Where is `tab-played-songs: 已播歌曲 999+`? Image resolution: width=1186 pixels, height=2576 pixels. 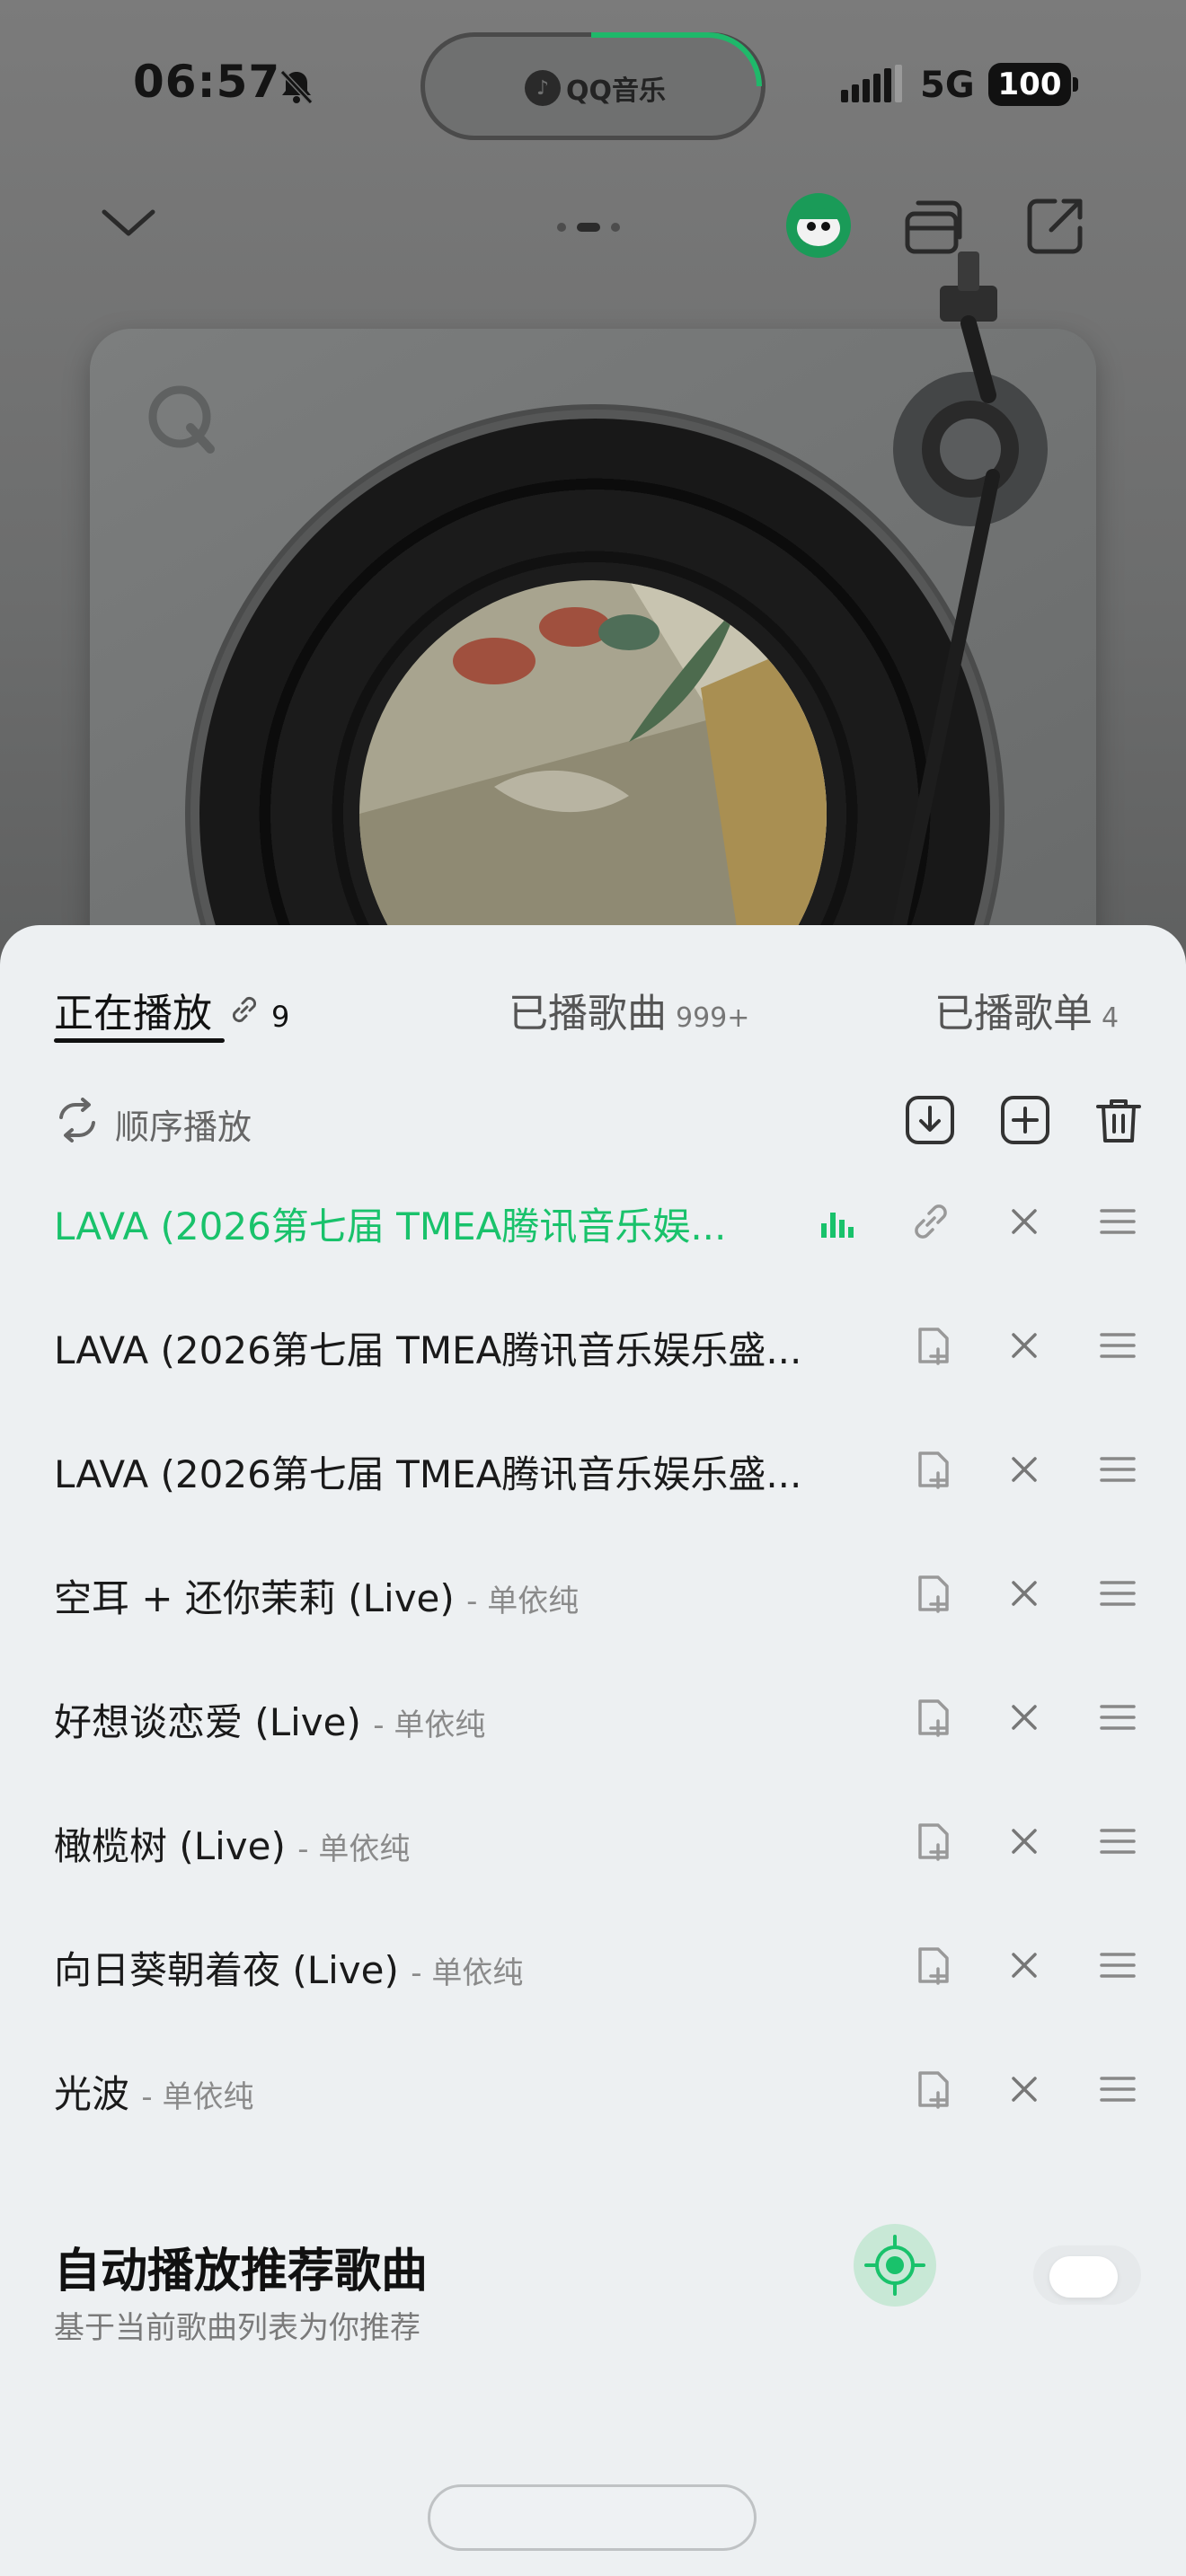 tab-played-songs: 已播歌曲 999+ is located at coordinates (629, 1009).